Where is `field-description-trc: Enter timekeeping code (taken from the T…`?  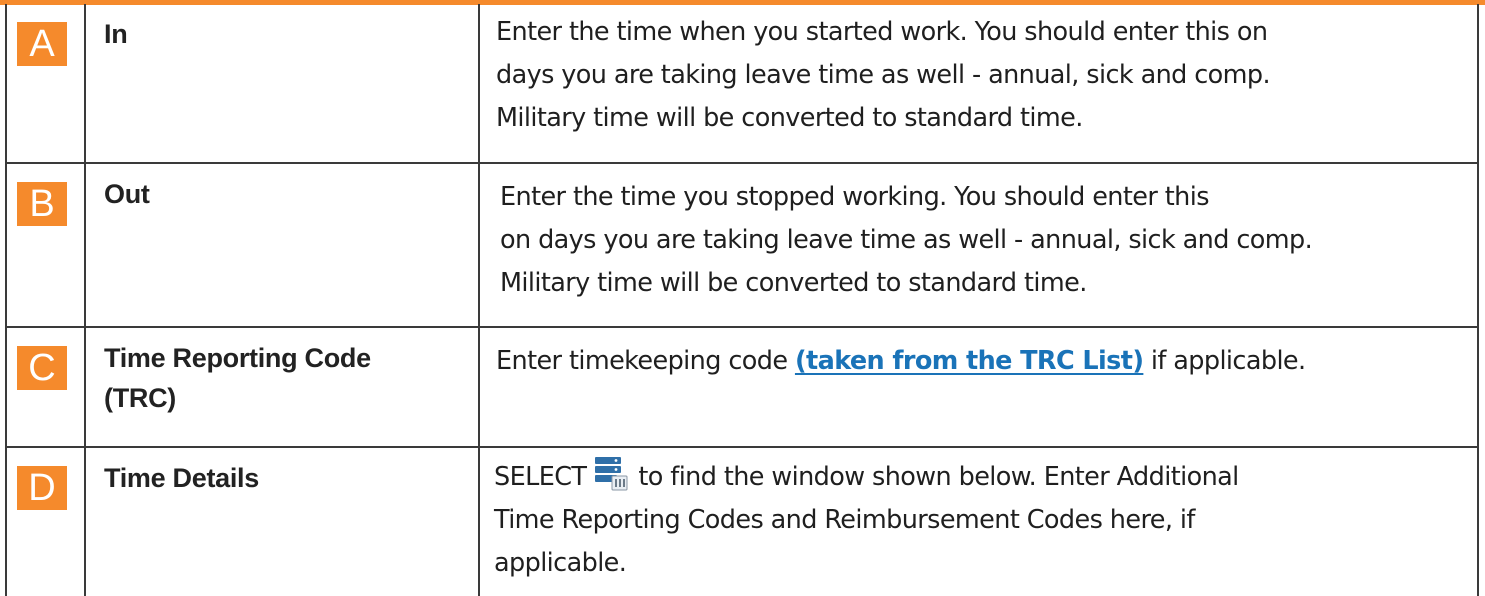 field-description-trc: Enter timekeeping code (taken from the T… is located at coordinates (978, 355).